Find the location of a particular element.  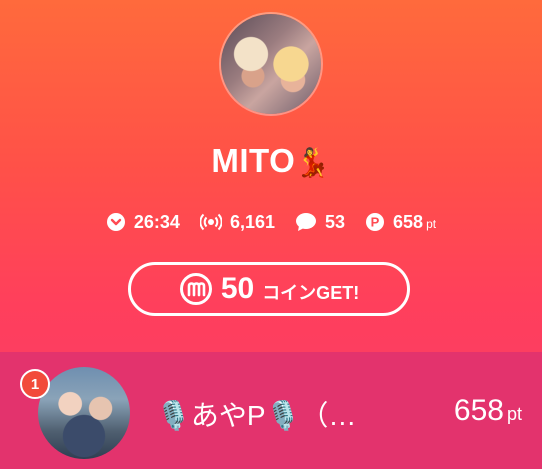

time-stat: 26:34 is located at coordinates (143, 222).